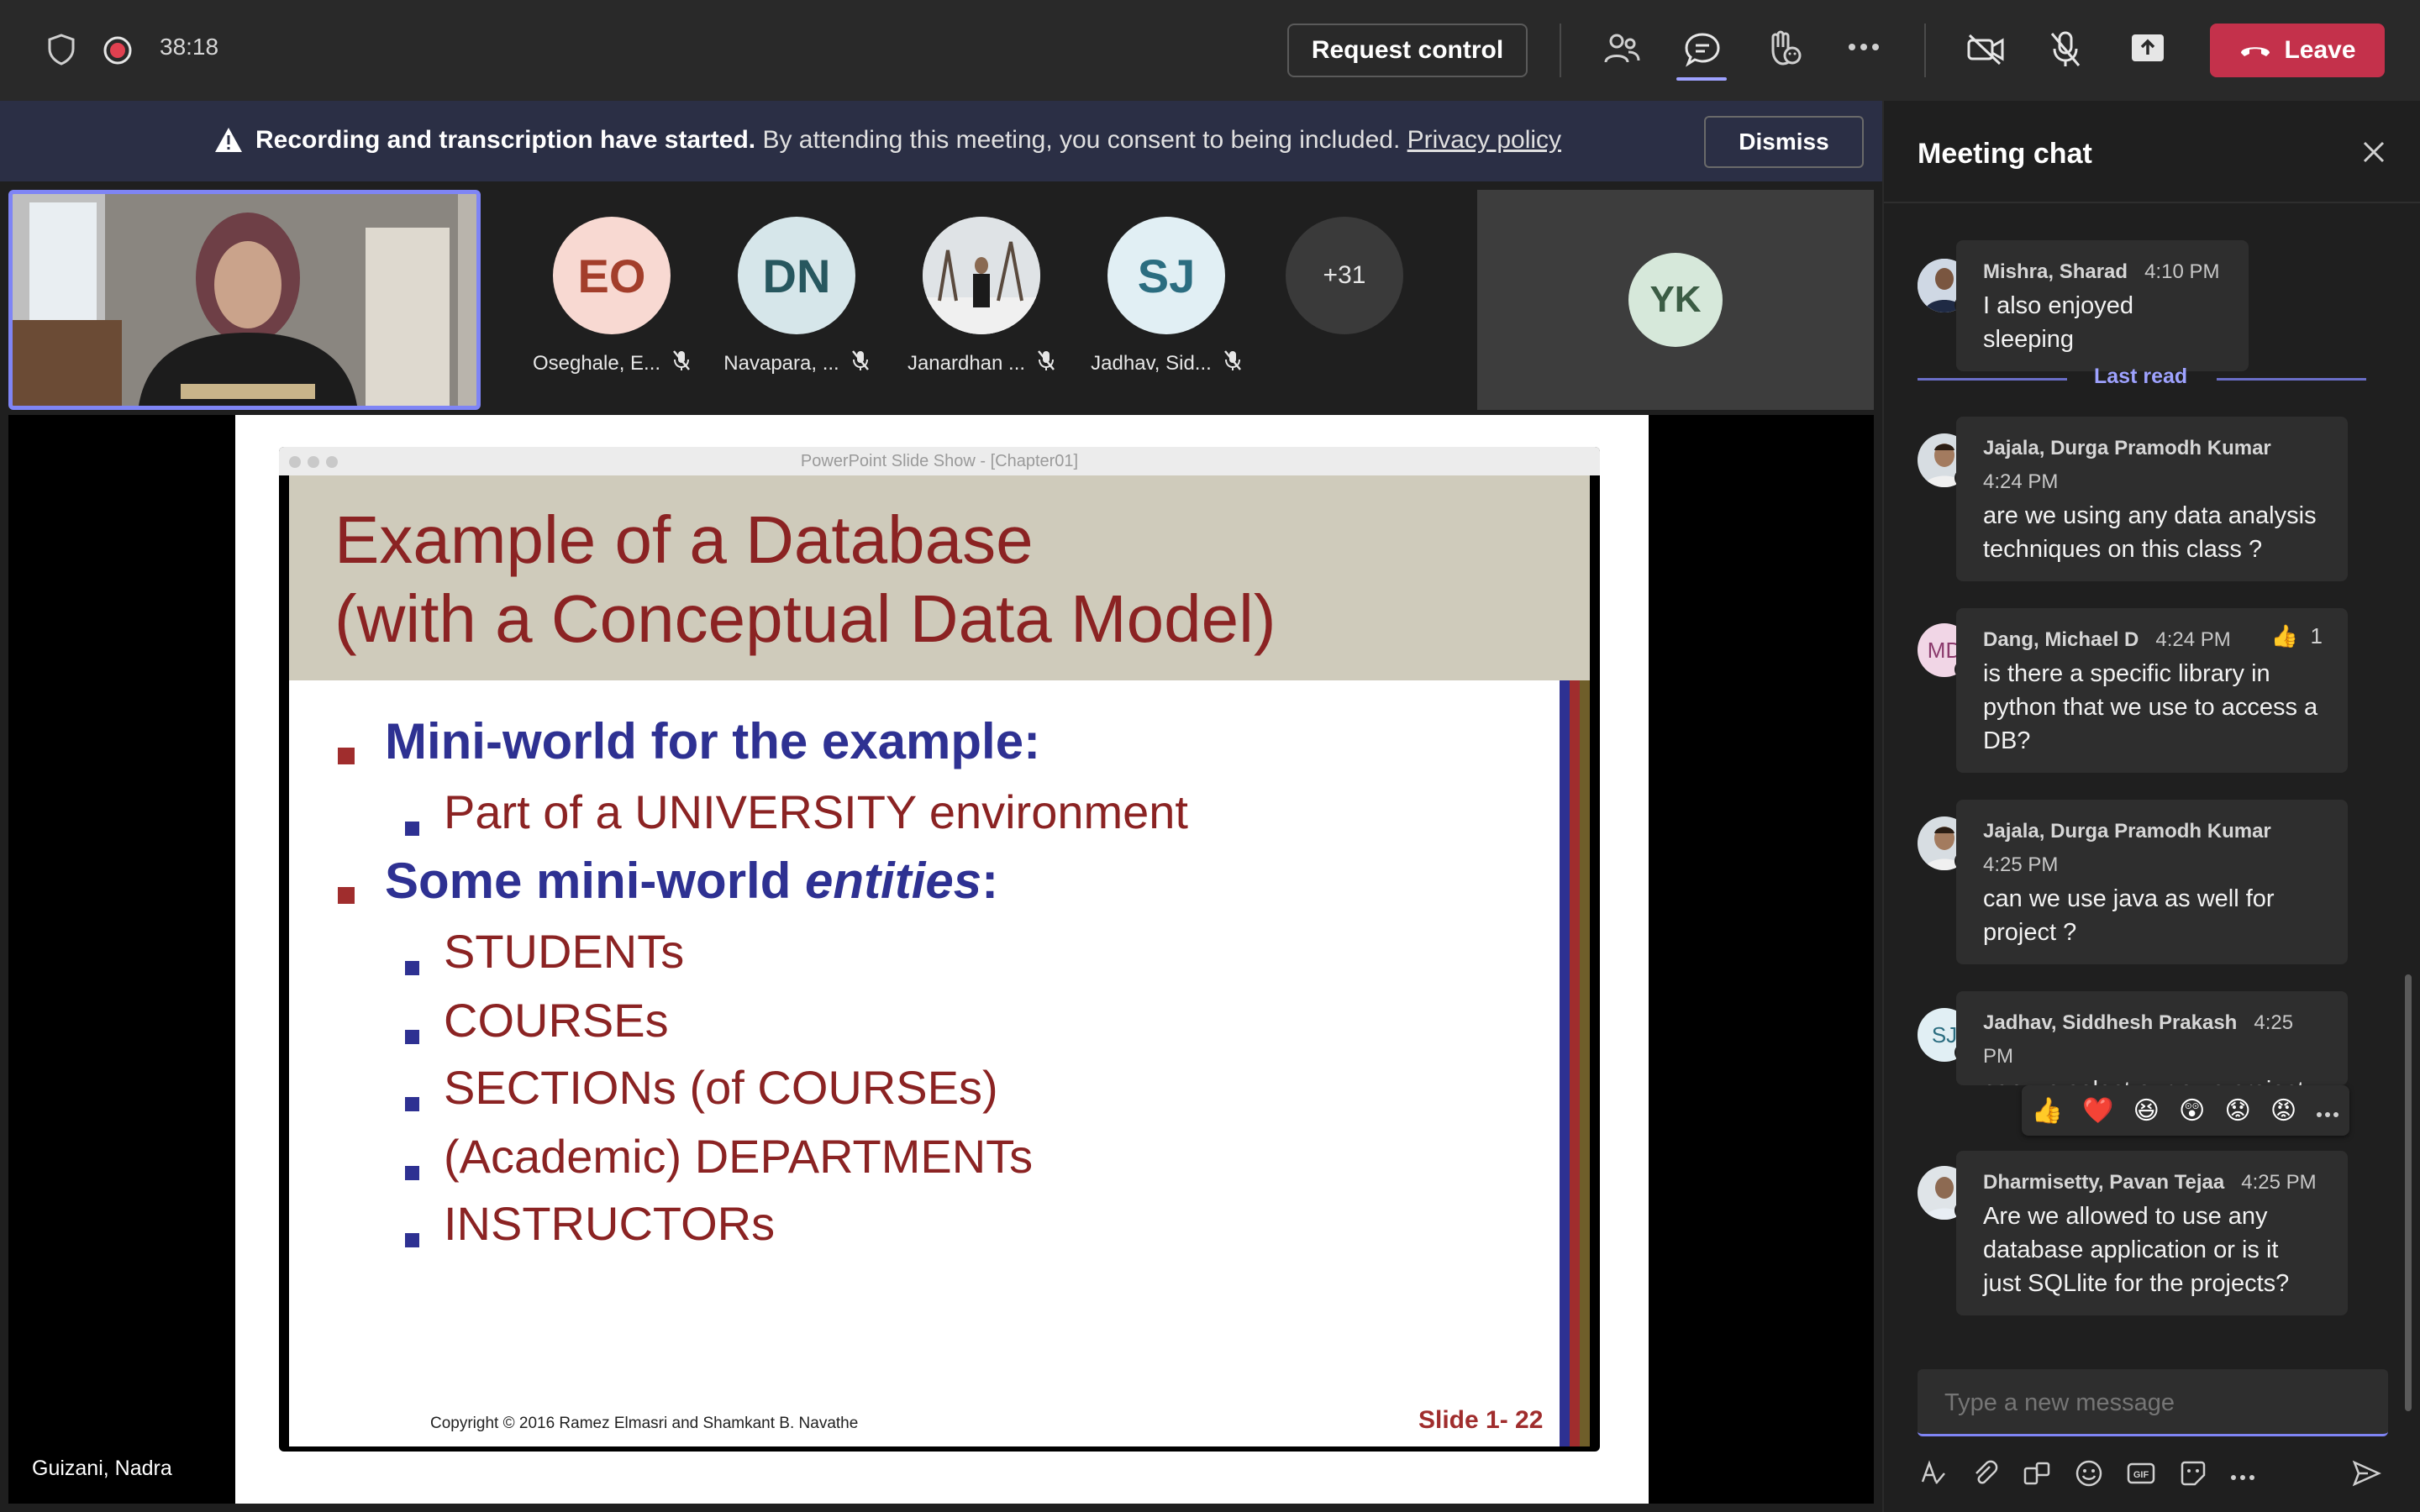  Describe the element at coordinates (2297, 636) in the screenshot. I see `reaction-badge: 👍 1` at that location.